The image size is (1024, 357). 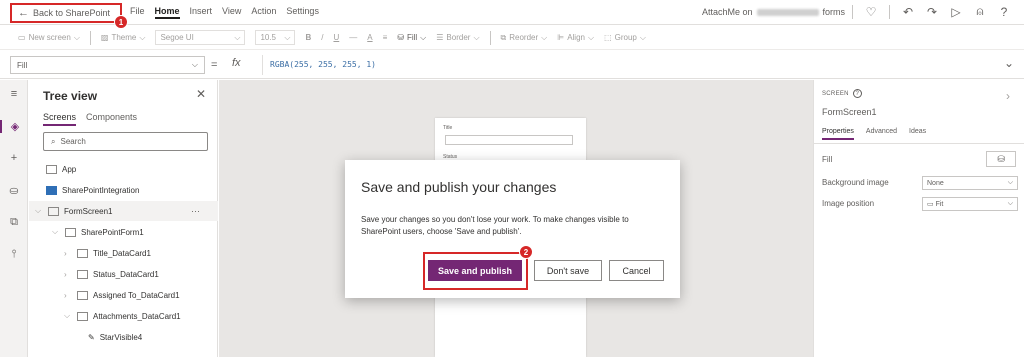 What do you see at coordinates (512, 65) in the screenshot?
I see `formula-bar: Fill ⌵ = fx RGBA(255, 255, 255, 1) ⌄` at bounding box center [512, 65].